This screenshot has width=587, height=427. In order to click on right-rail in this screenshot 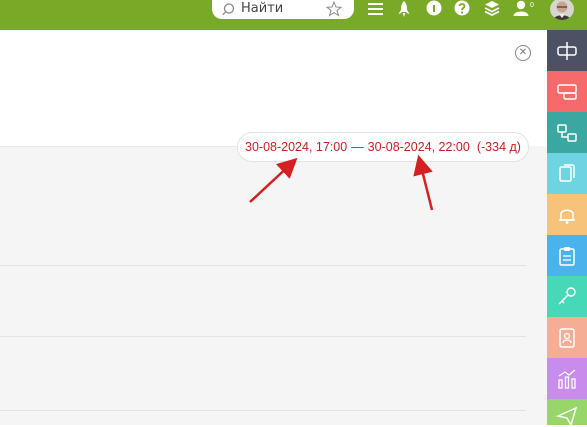, I will do `click(567, 228)`.